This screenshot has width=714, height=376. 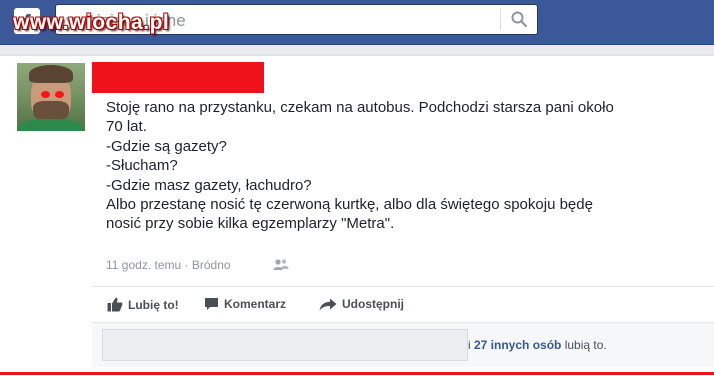 I want to click on post-line: -Słucham?, so click(x=142, y=166).